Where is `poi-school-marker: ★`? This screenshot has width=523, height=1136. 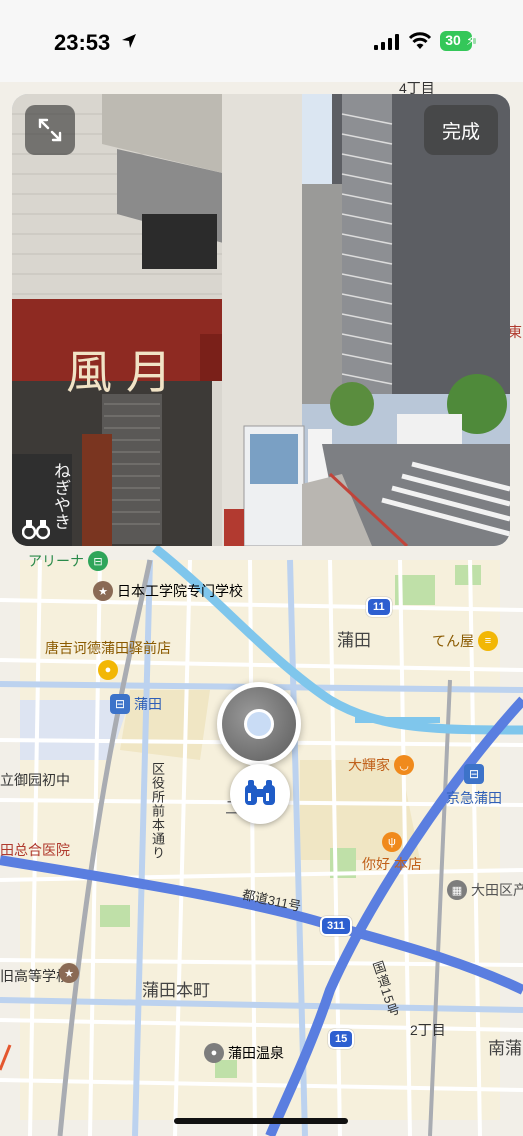 poi-school-marker: ★ is located at coordinates (69, 973).